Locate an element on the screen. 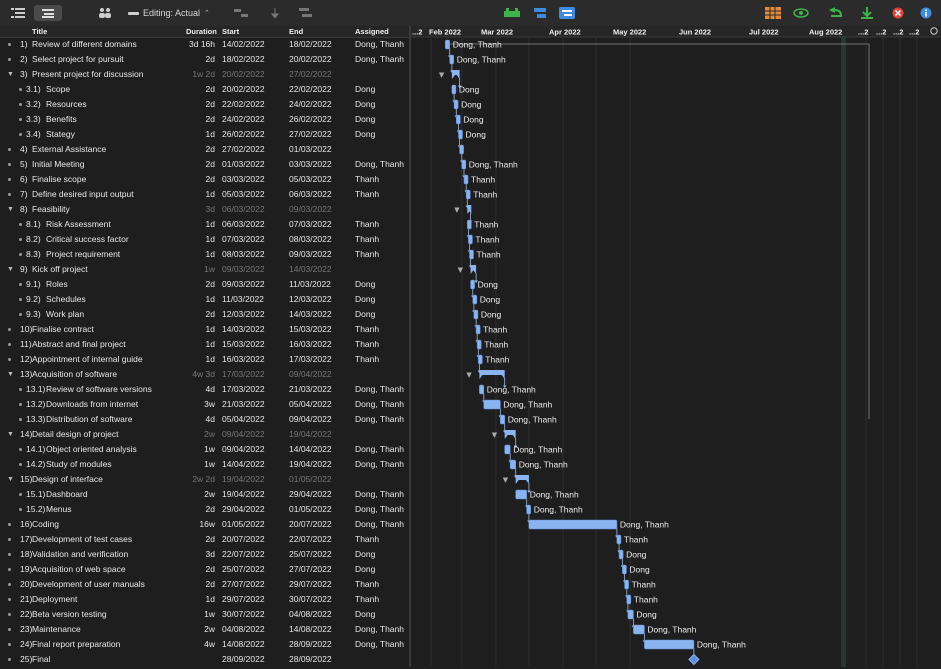  task-title: Review of different domains is located at coordinates (84, 44).